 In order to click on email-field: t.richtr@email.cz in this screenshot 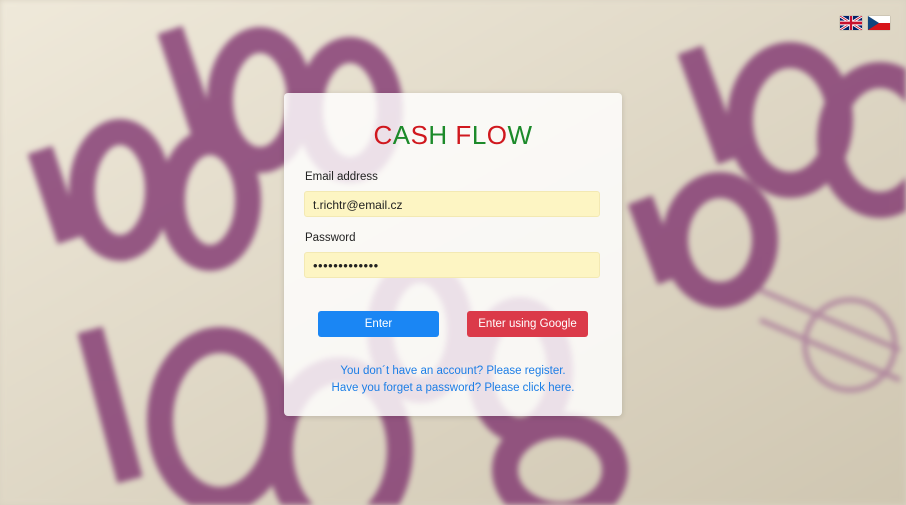, I will do `click(452, 204)`.